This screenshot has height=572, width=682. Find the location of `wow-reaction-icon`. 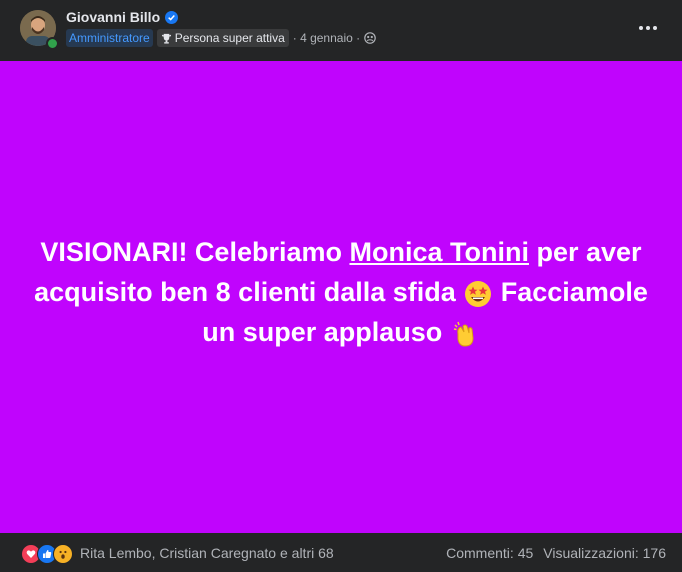

wow-reaction-icon is located at coordinates (63, 554).